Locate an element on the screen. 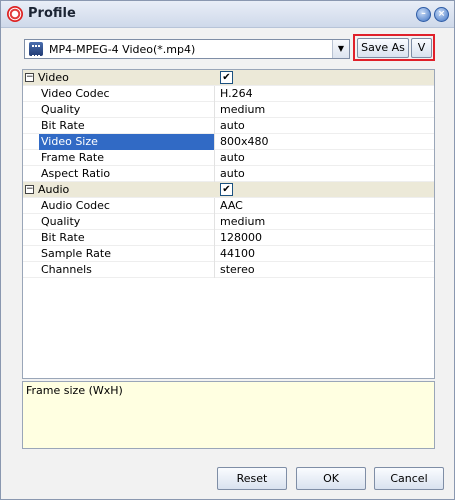 This screenshot has width=455, height=500. property-name: Aspect Ratio is located at coordinates (127, 174).